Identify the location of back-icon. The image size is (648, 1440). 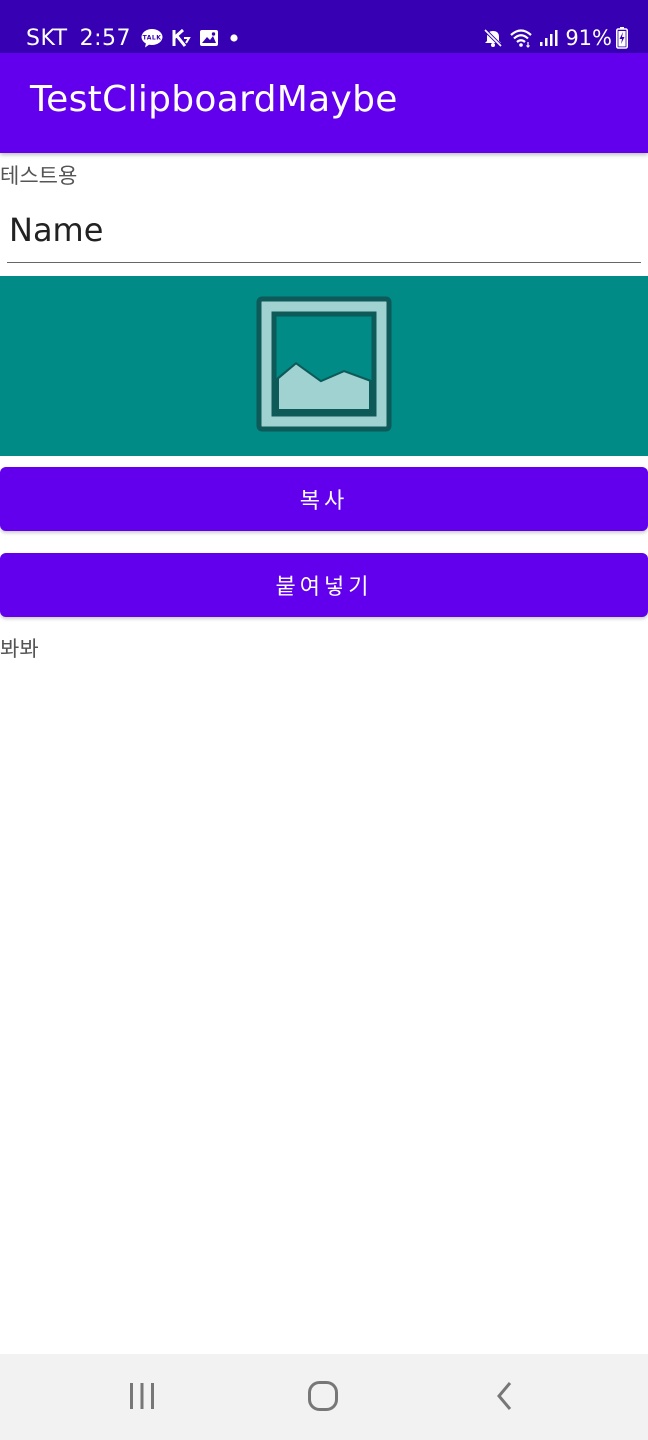
(505, 1398).